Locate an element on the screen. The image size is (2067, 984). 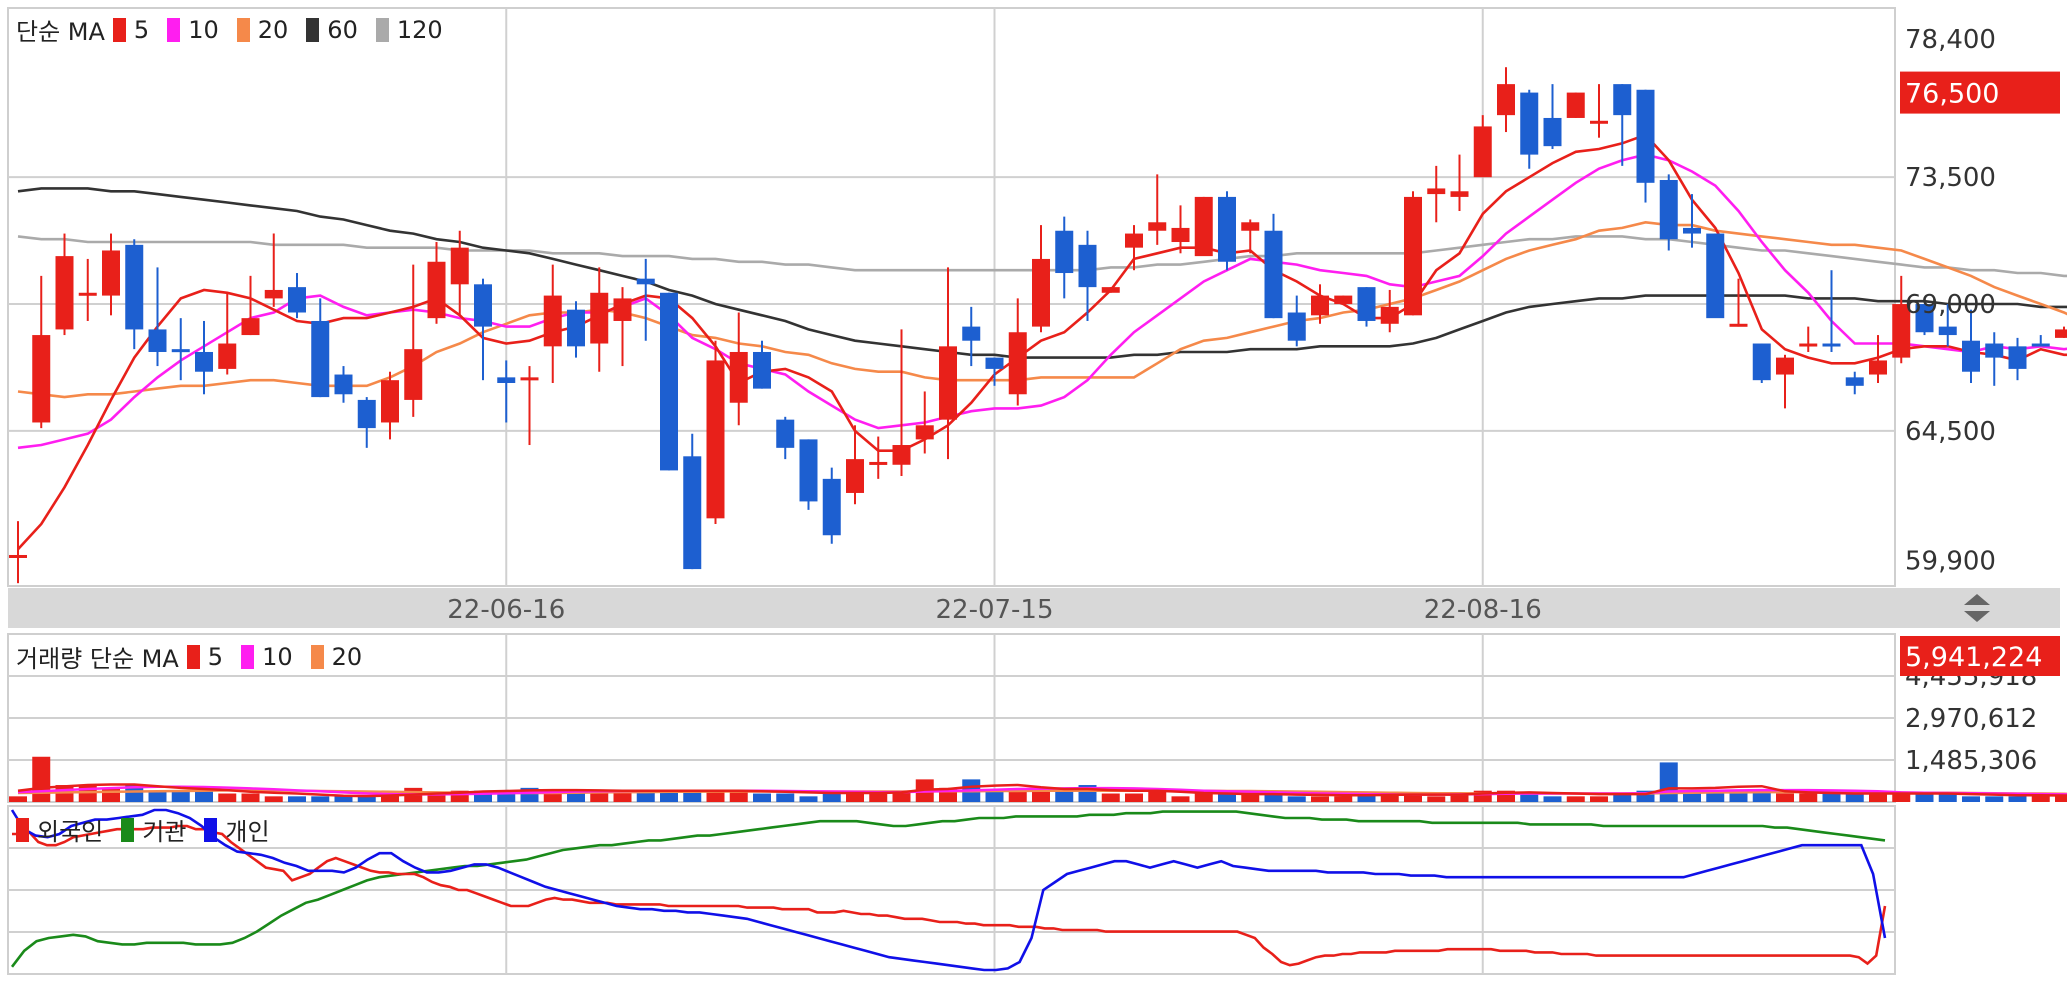
ma120-label: 120 is located at coordinates (419, 29).